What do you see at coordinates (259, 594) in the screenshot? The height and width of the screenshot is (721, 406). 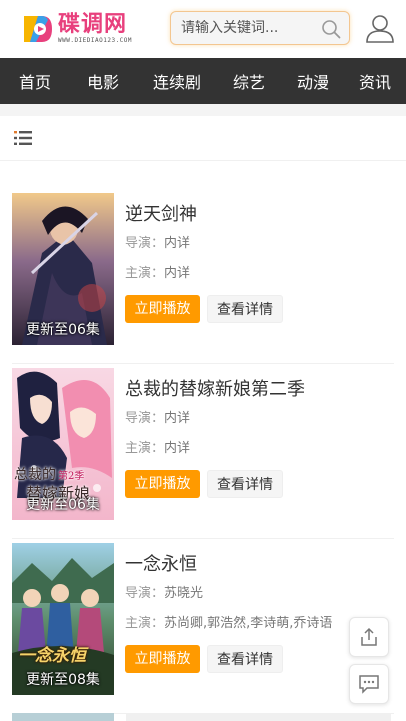 I see `director-row: 导演：苏晓光` at bounding box center [259, 594].